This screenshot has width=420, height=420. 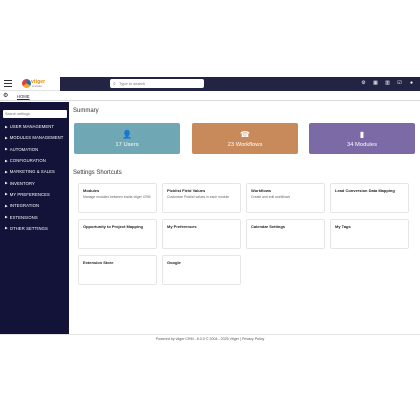 What do you see at coordinates (369, 198) in the screenshot?
I see `shortcut-tile-lead-conversion: Lead Conversion Data Mapping` at bounding box center [369, 198].